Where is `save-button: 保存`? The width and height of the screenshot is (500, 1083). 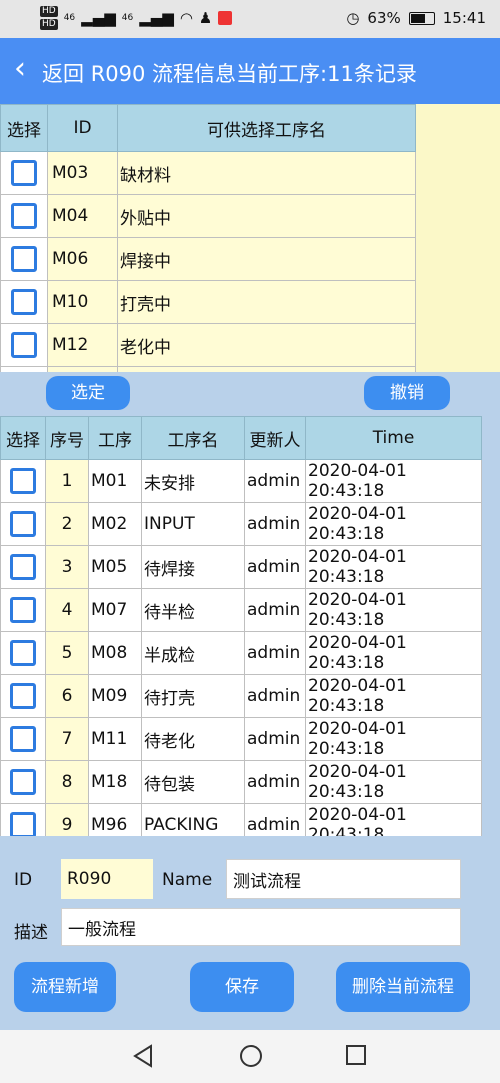
save-button: 保存 is located at coordinates (242, 987).